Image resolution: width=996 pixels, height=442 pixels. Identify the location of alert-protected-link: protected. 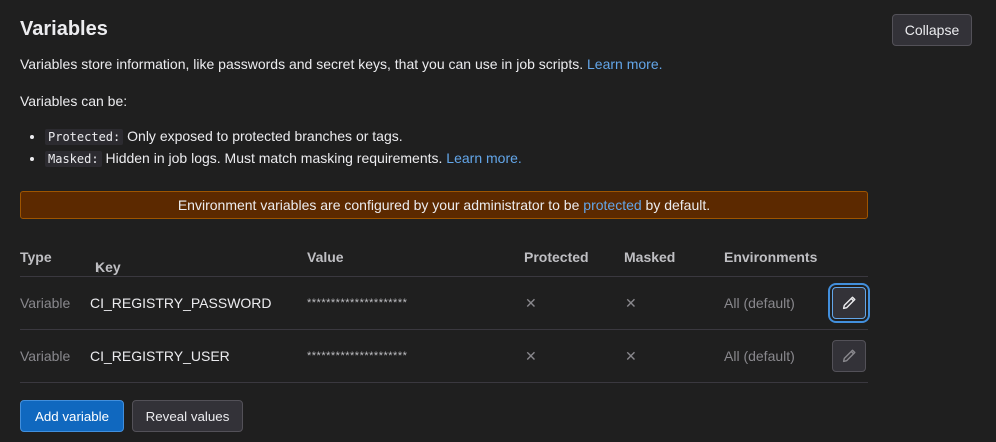
(612, 205).